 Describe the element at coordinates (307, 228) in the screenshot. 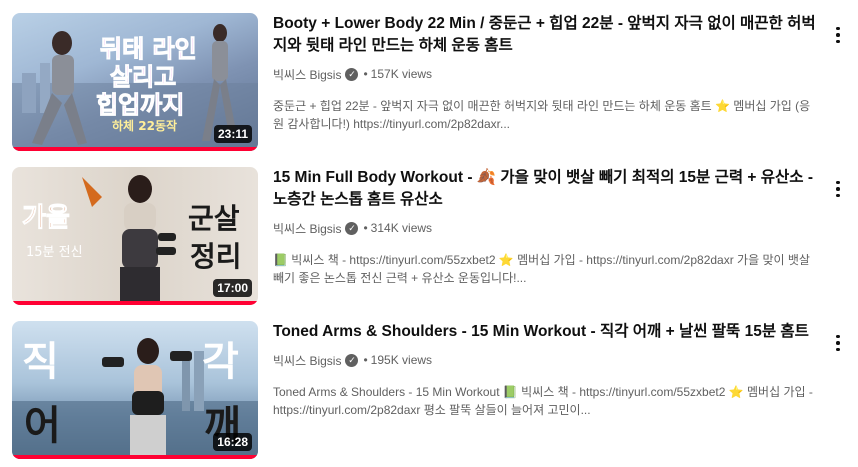

I see `channel-name-2: 빅씨스 Bigsis` at that location.